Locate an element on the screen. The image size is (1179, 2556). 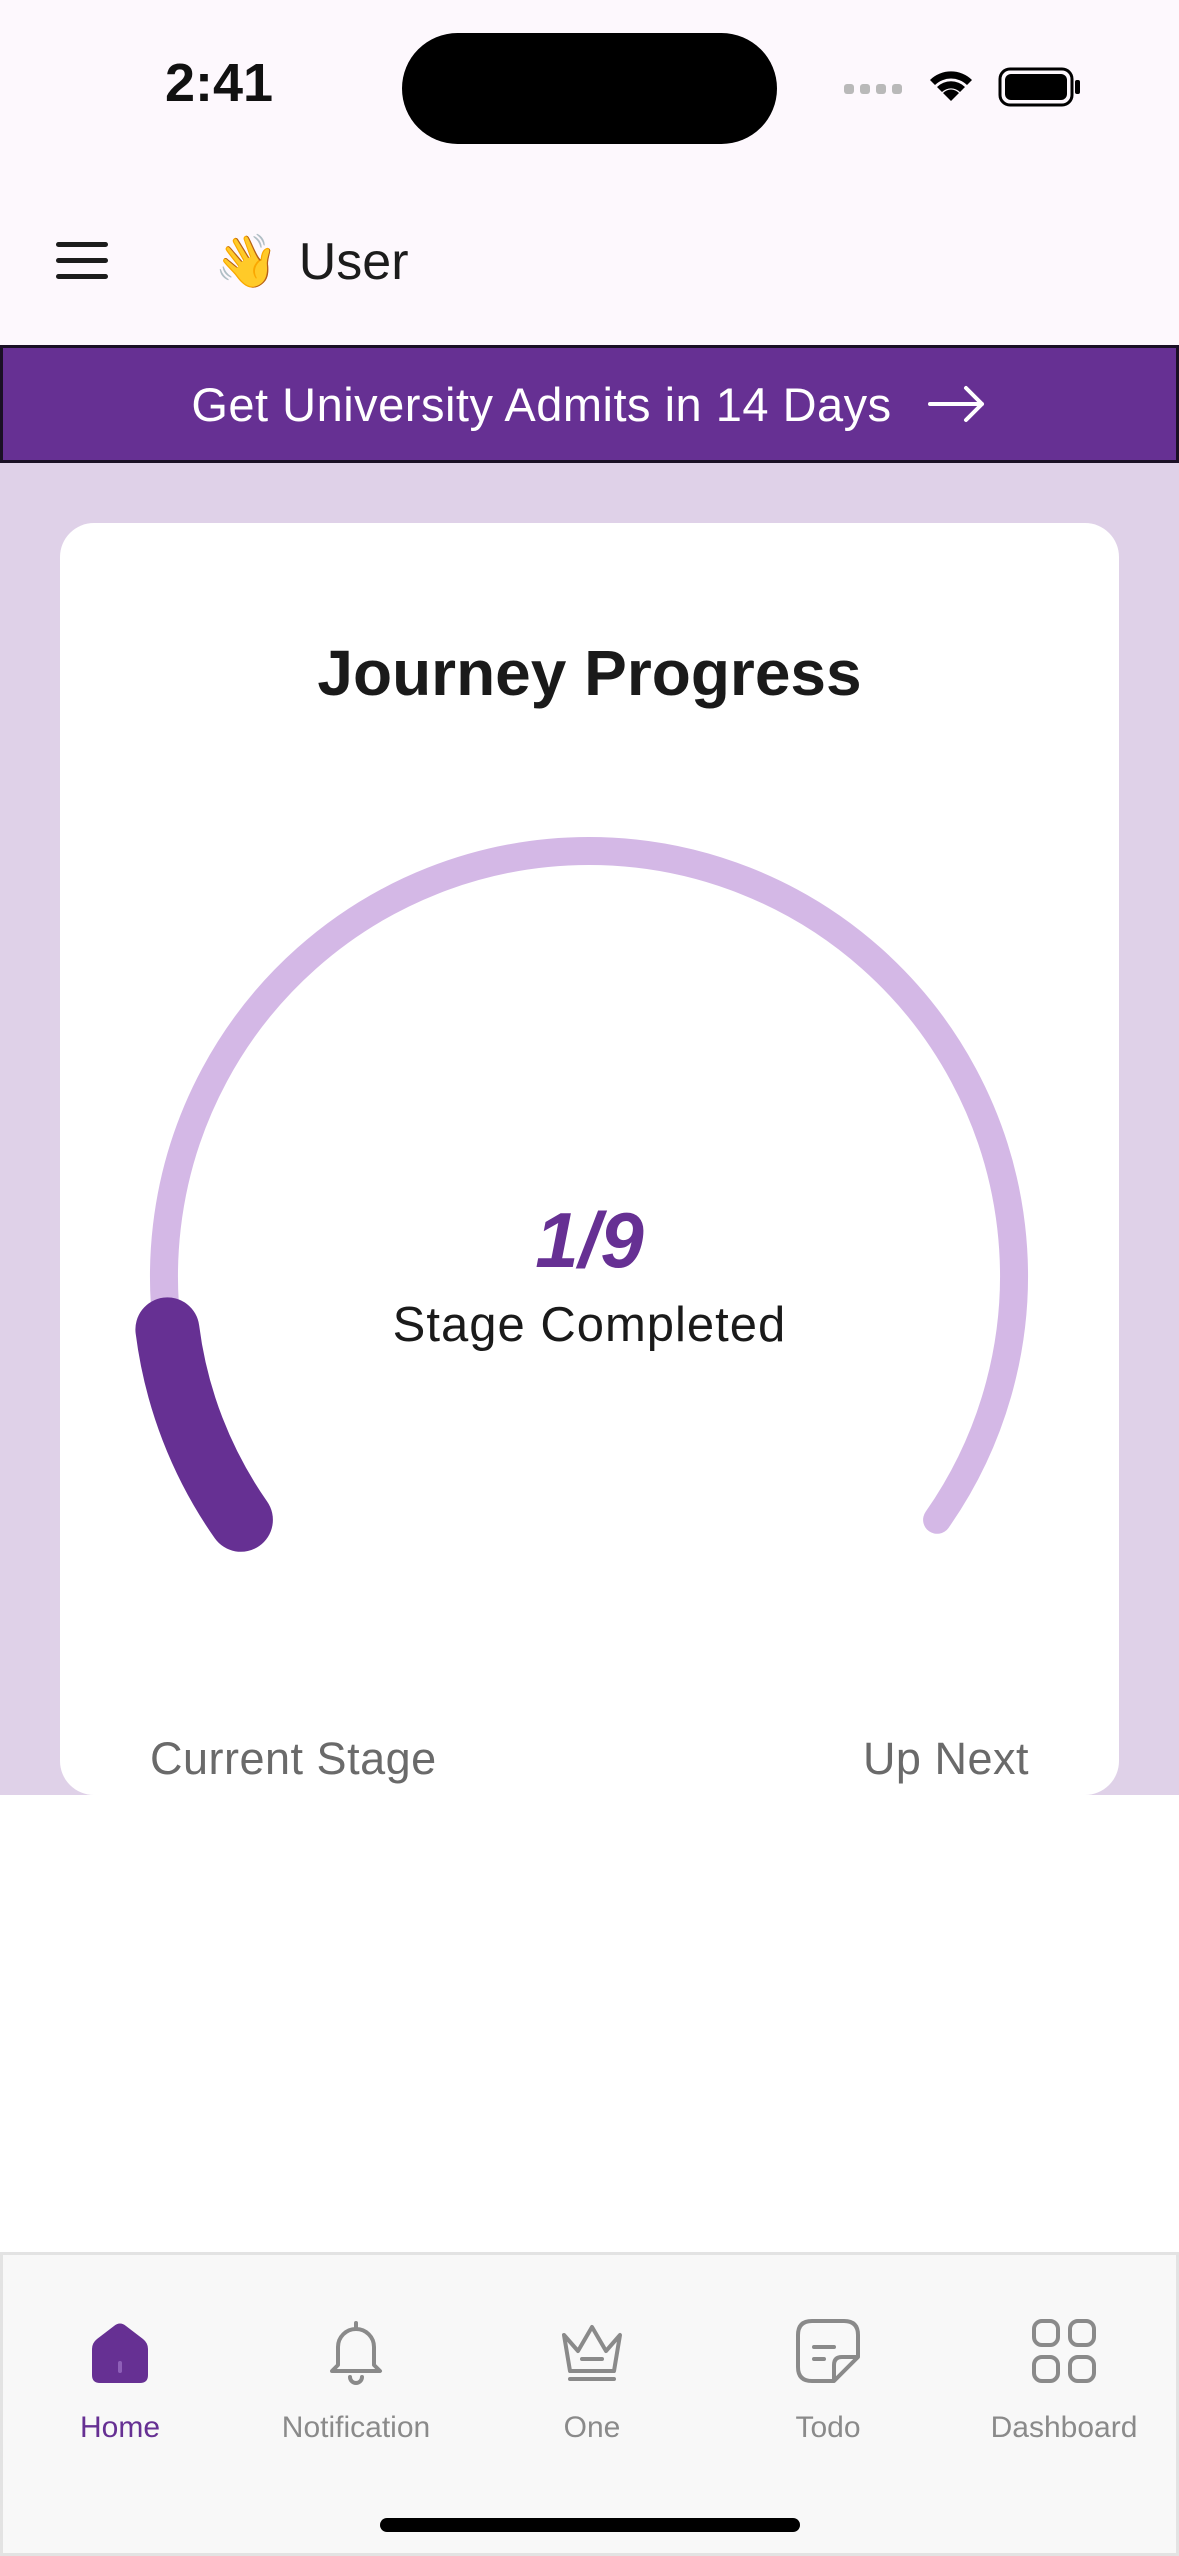
grid-icon is located at coordinates (1064, 2351).